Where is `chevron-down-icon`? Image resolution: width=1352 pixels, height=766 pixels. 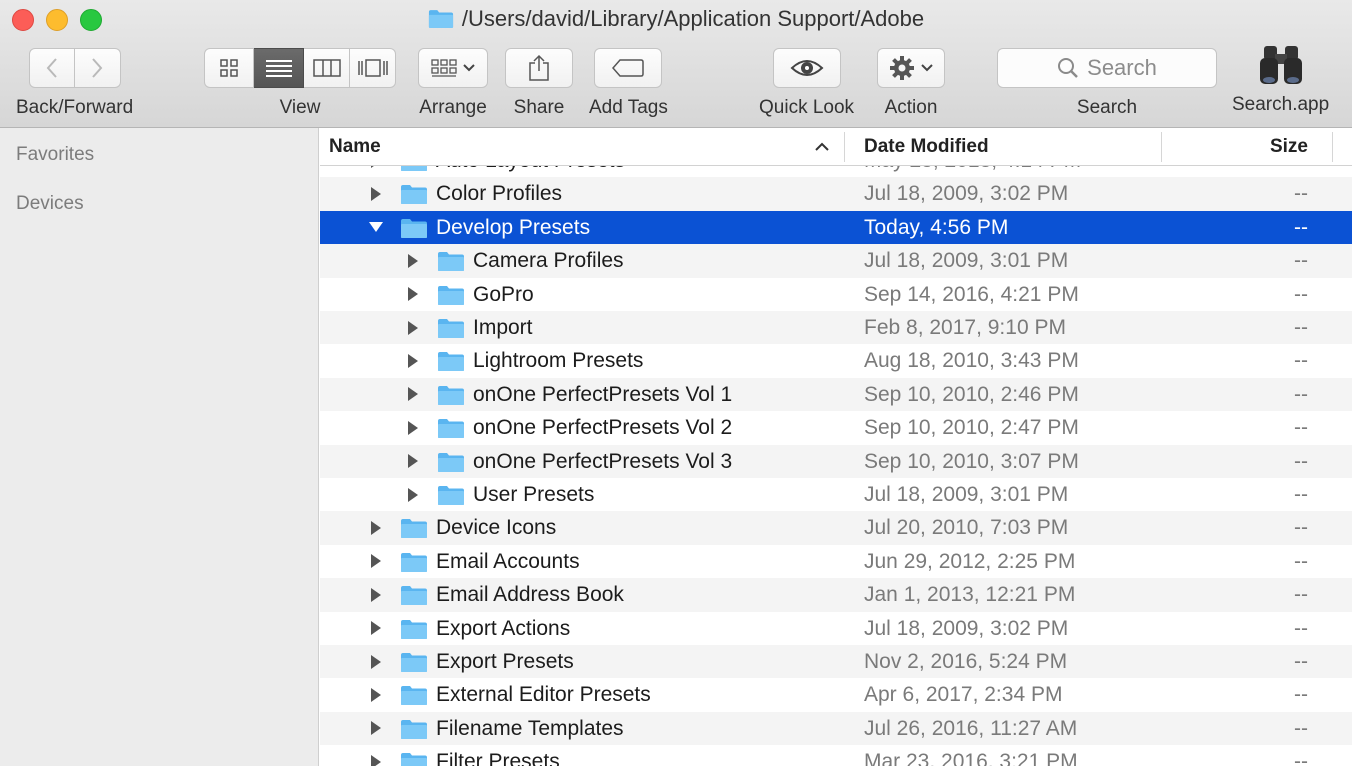
chevron-down-icon is located at coordinates (927, 68).